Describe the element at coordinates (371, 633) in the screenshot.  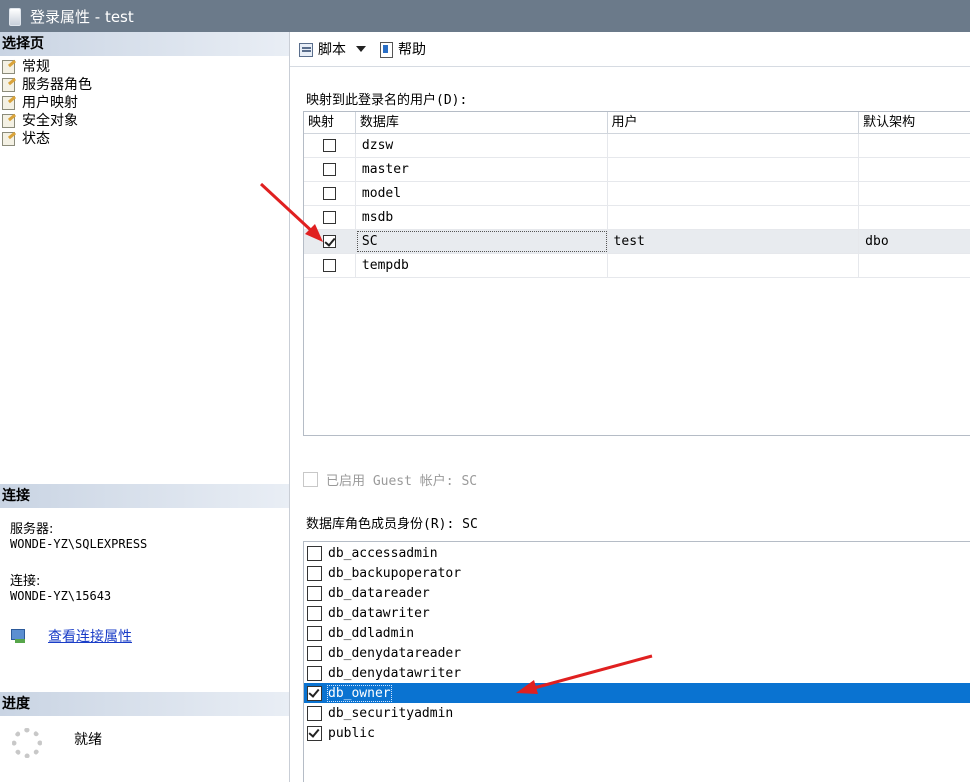
I see `role-name: db_ddladmin` at that location.